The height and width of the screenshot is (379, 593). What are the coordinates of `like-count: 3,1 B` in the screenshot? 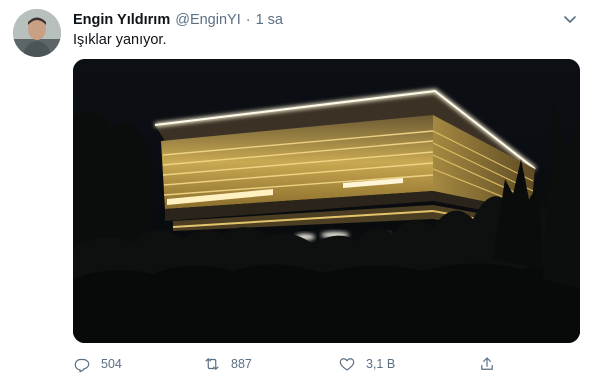 It's located at (381, 364).